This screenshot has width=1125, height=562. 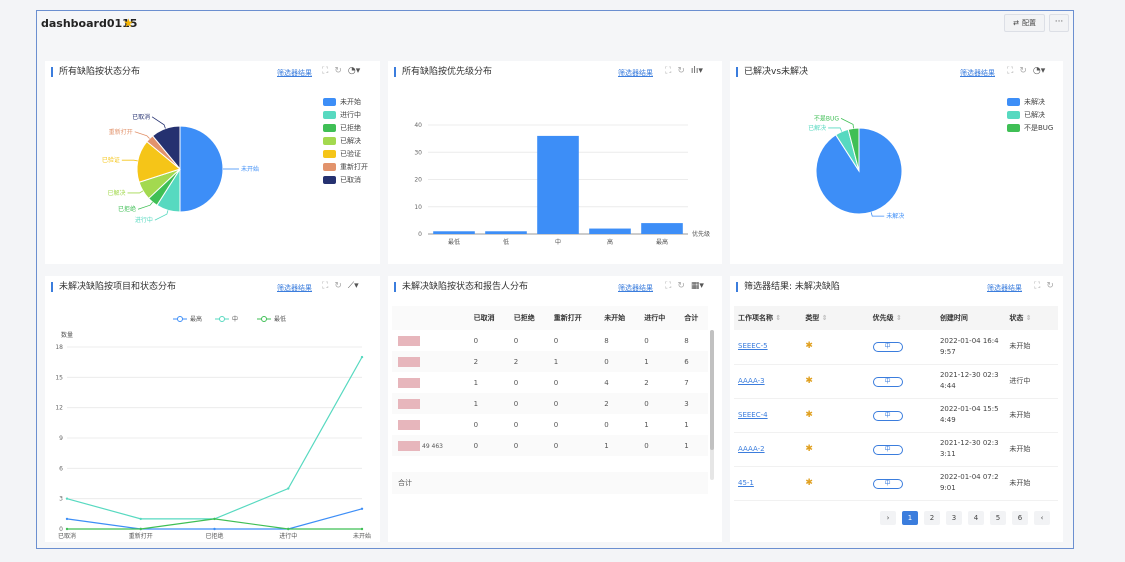 I want to click on legend-label: 重新打开, so click(x=354, y=166).